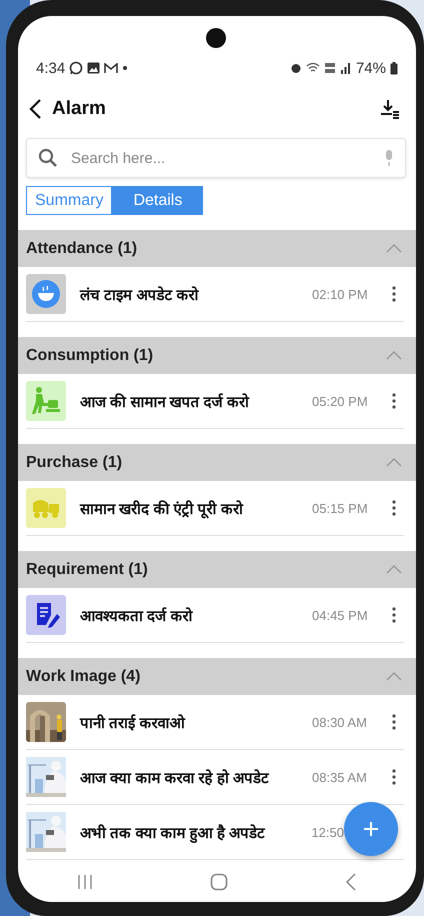  What do you see at coordinates (340, 401) in the screenshot?
I see `alarm-time: 05:20 PM` at bounding box center [340, 401].